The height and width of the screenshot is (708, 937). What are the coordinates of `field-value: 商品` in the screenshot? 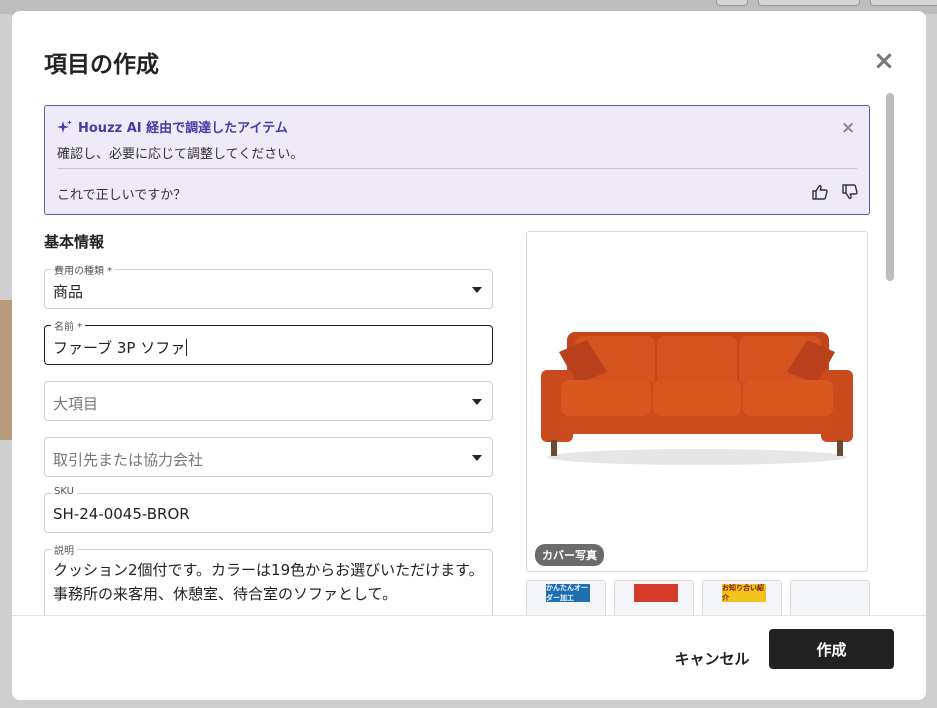 It's located at (68, 292).